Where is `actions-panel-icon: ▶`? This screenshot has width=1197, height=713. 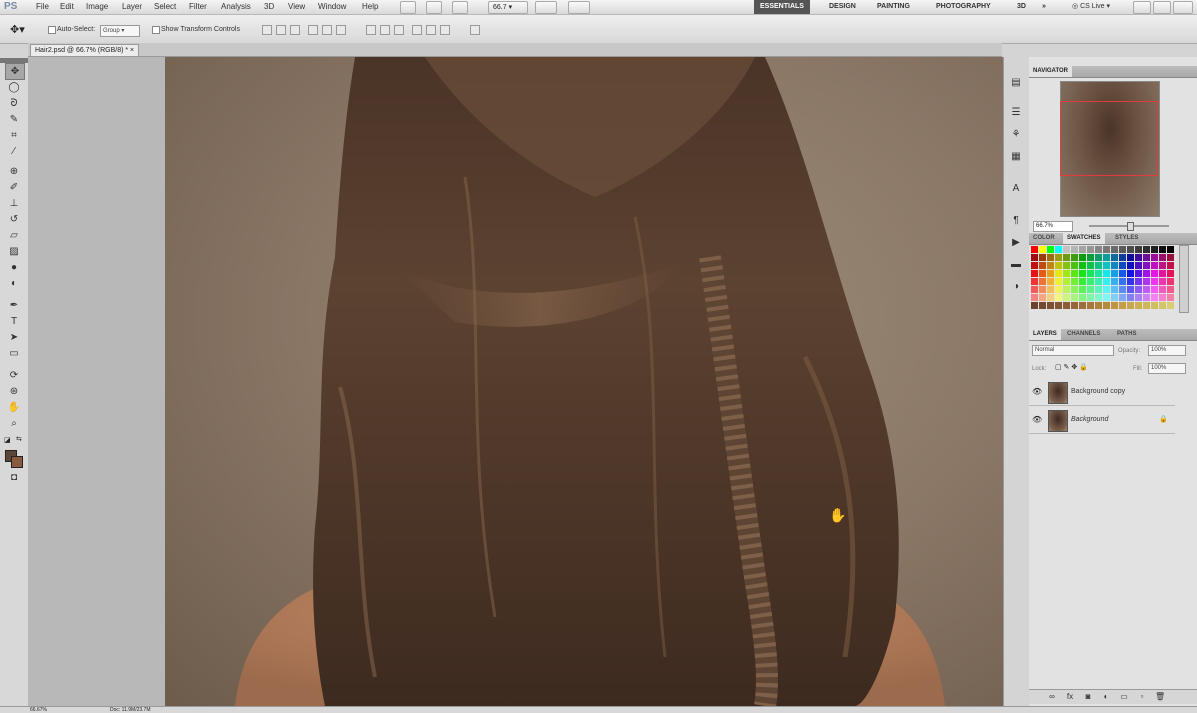 actions-panel-icon: ▶ is located at coordinates (1016, 243).